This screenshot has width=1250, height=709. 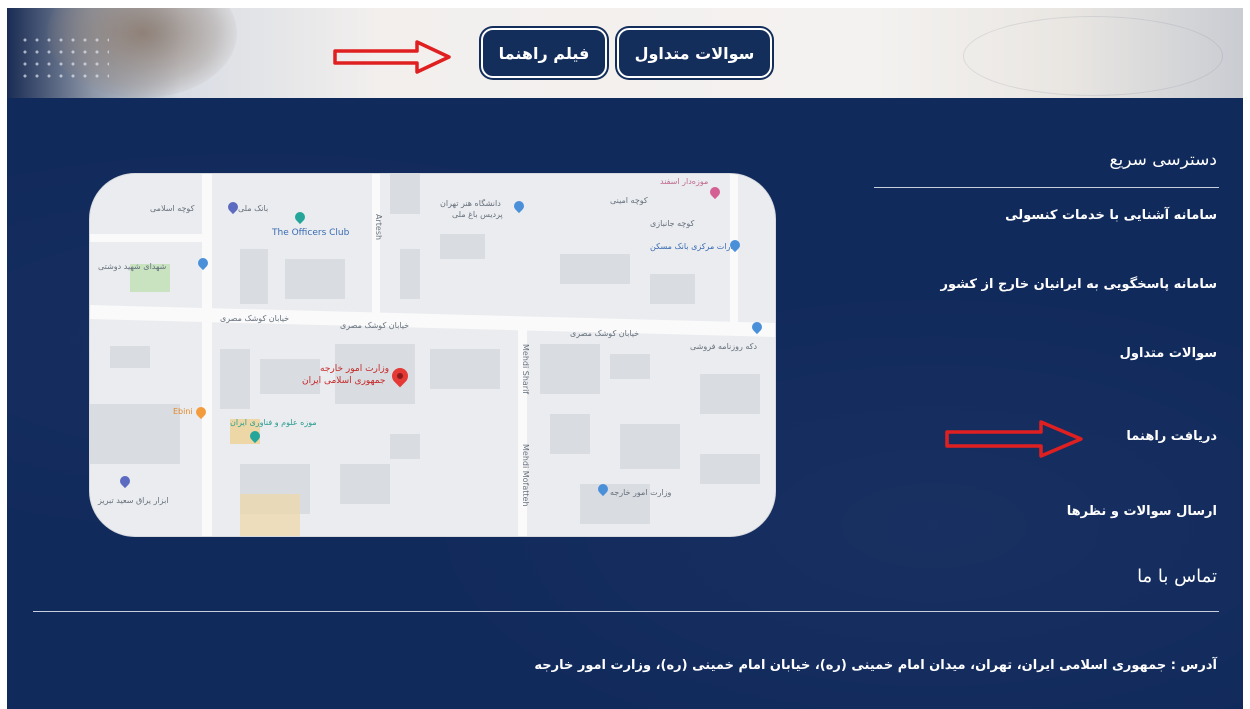 I want to click on map-label: دکه روزنامه فروشی, so click(x=724, y=346).